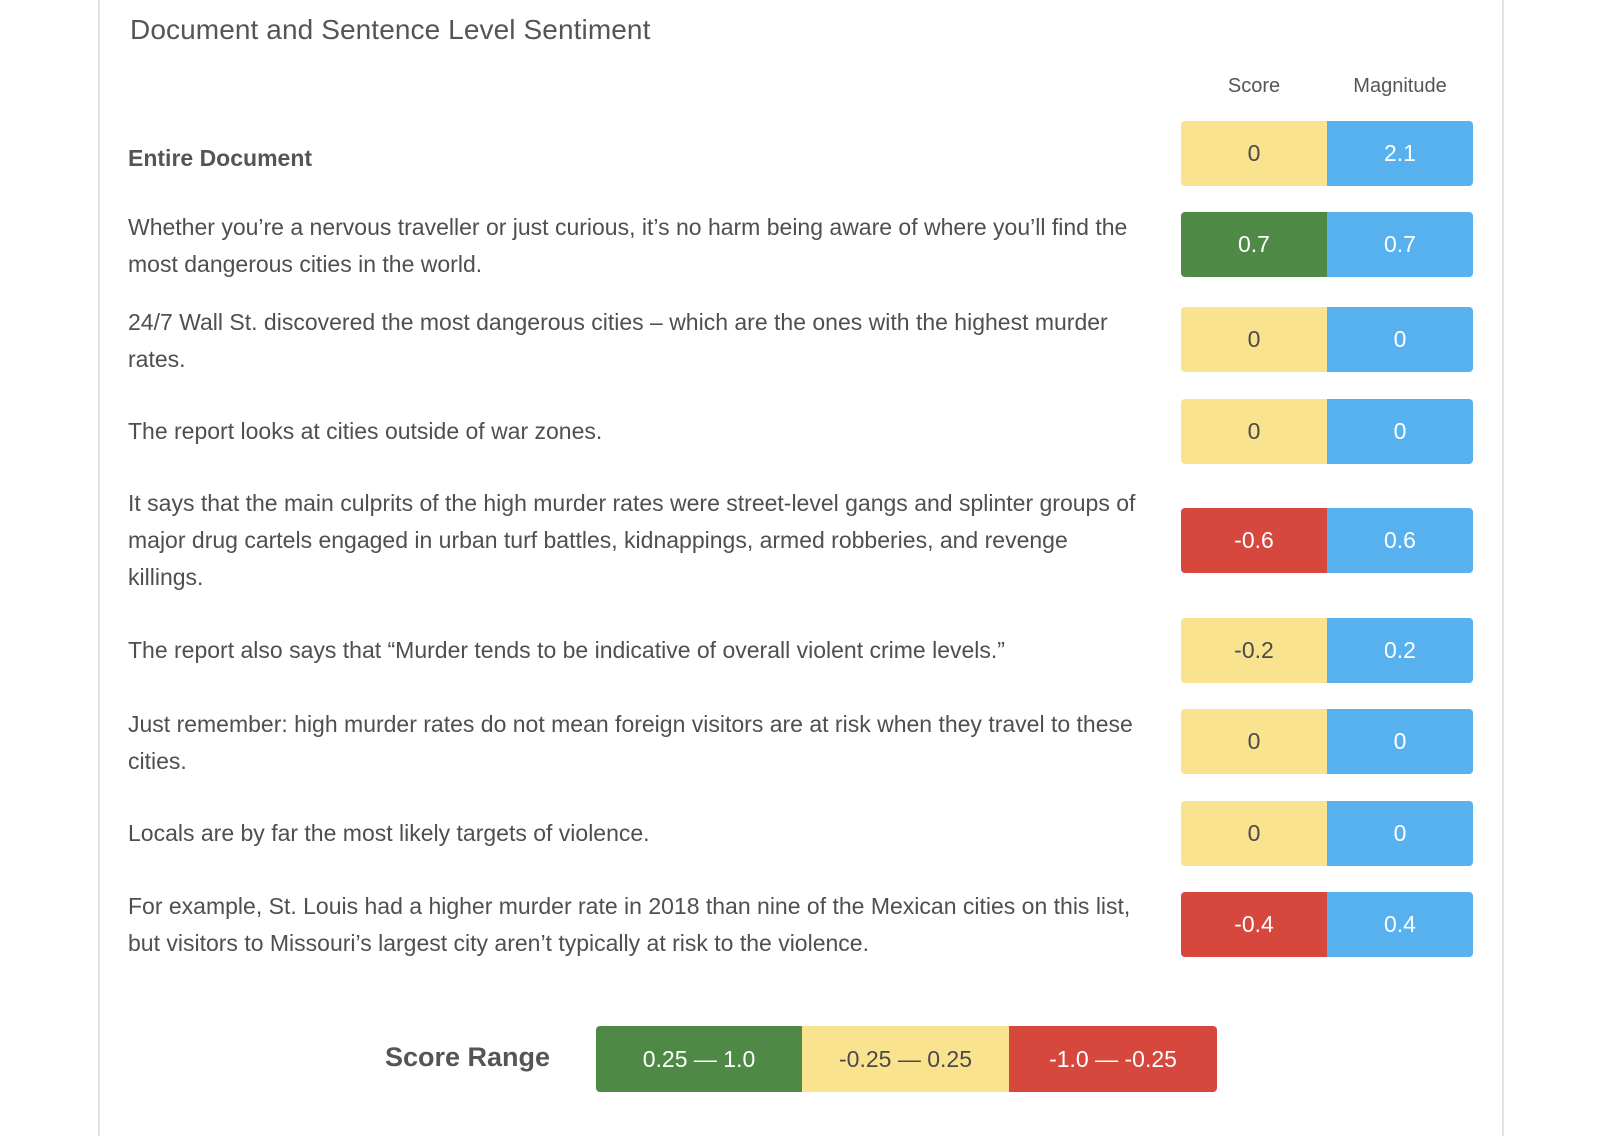 This screenshot has height=1136, width=1600. I want to click on score-range-bar: 0.25 — 1.0 -0.25 — 0.25 -1.0 — -0.25, so click(906, 1059).